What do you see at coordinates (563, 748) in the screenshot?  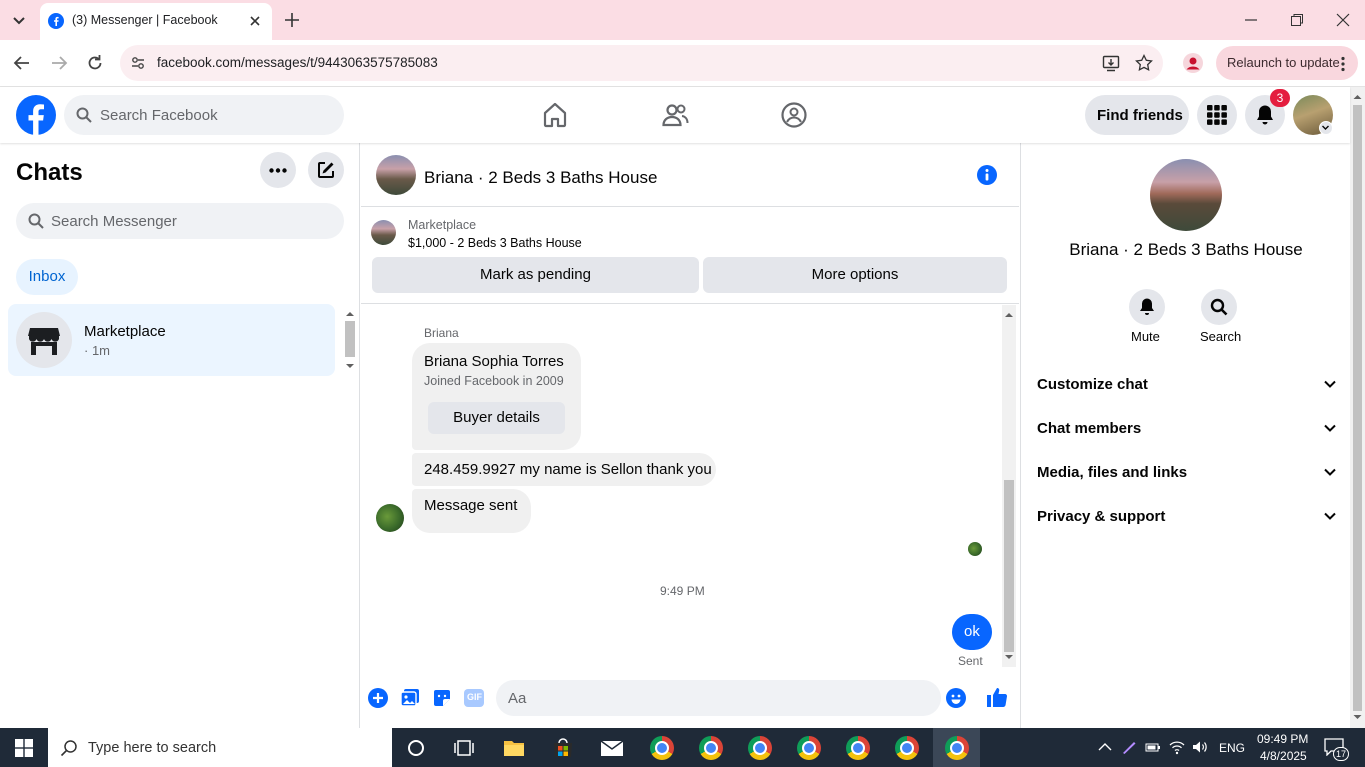 I see `microsoft-store-icon` at bounding box center [563, 748].